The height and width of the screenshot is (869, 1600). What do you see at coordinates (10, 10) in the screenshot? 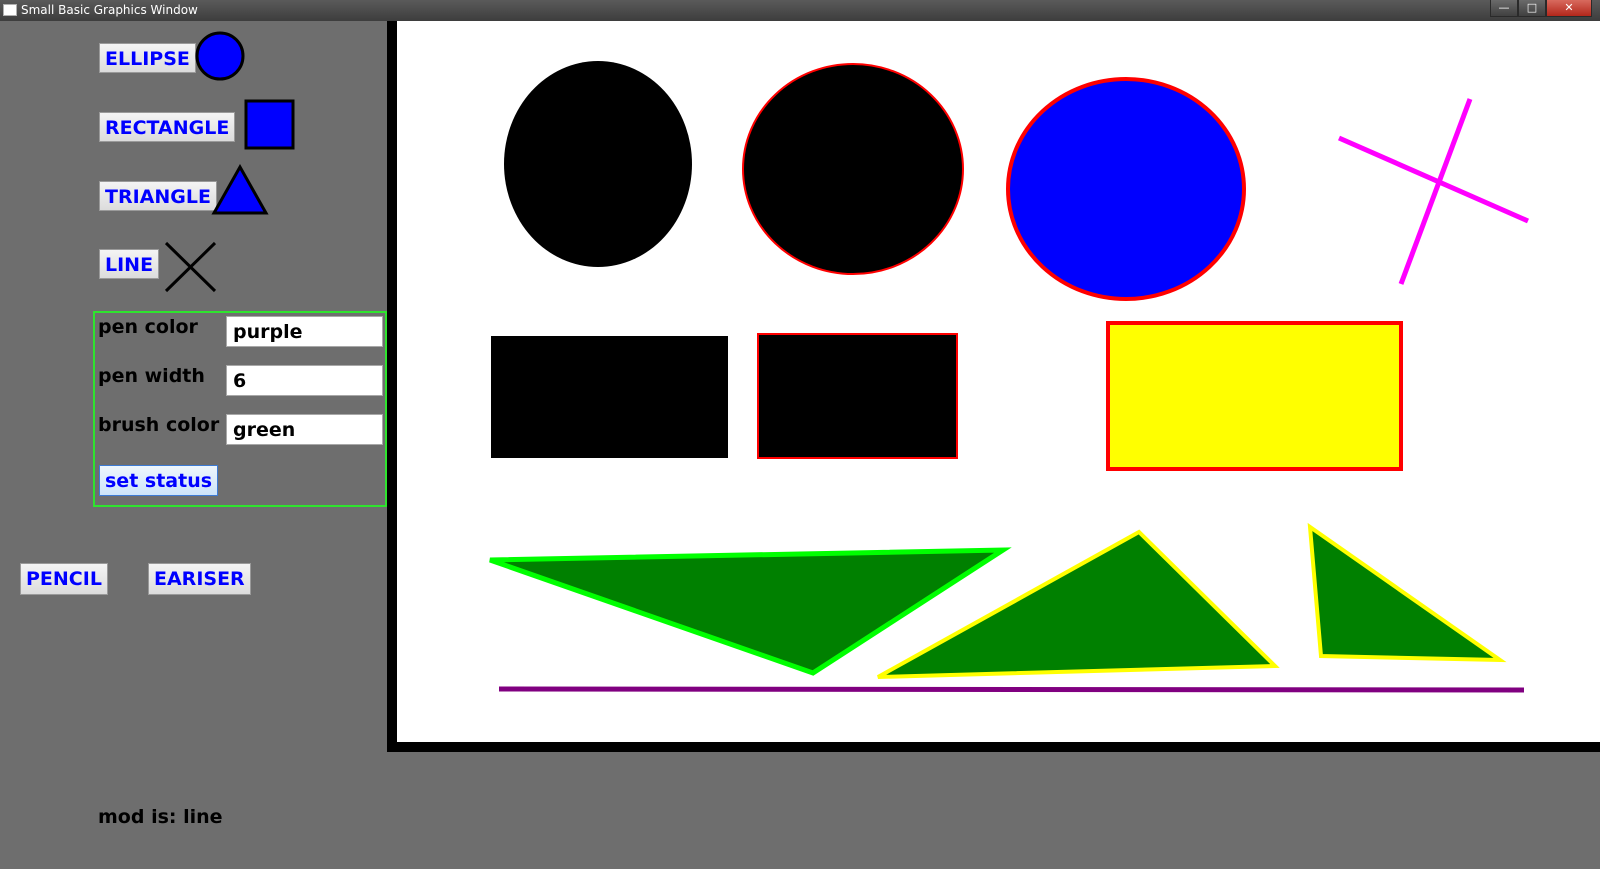
I see `app-icon` at bounding box center [10, 10].